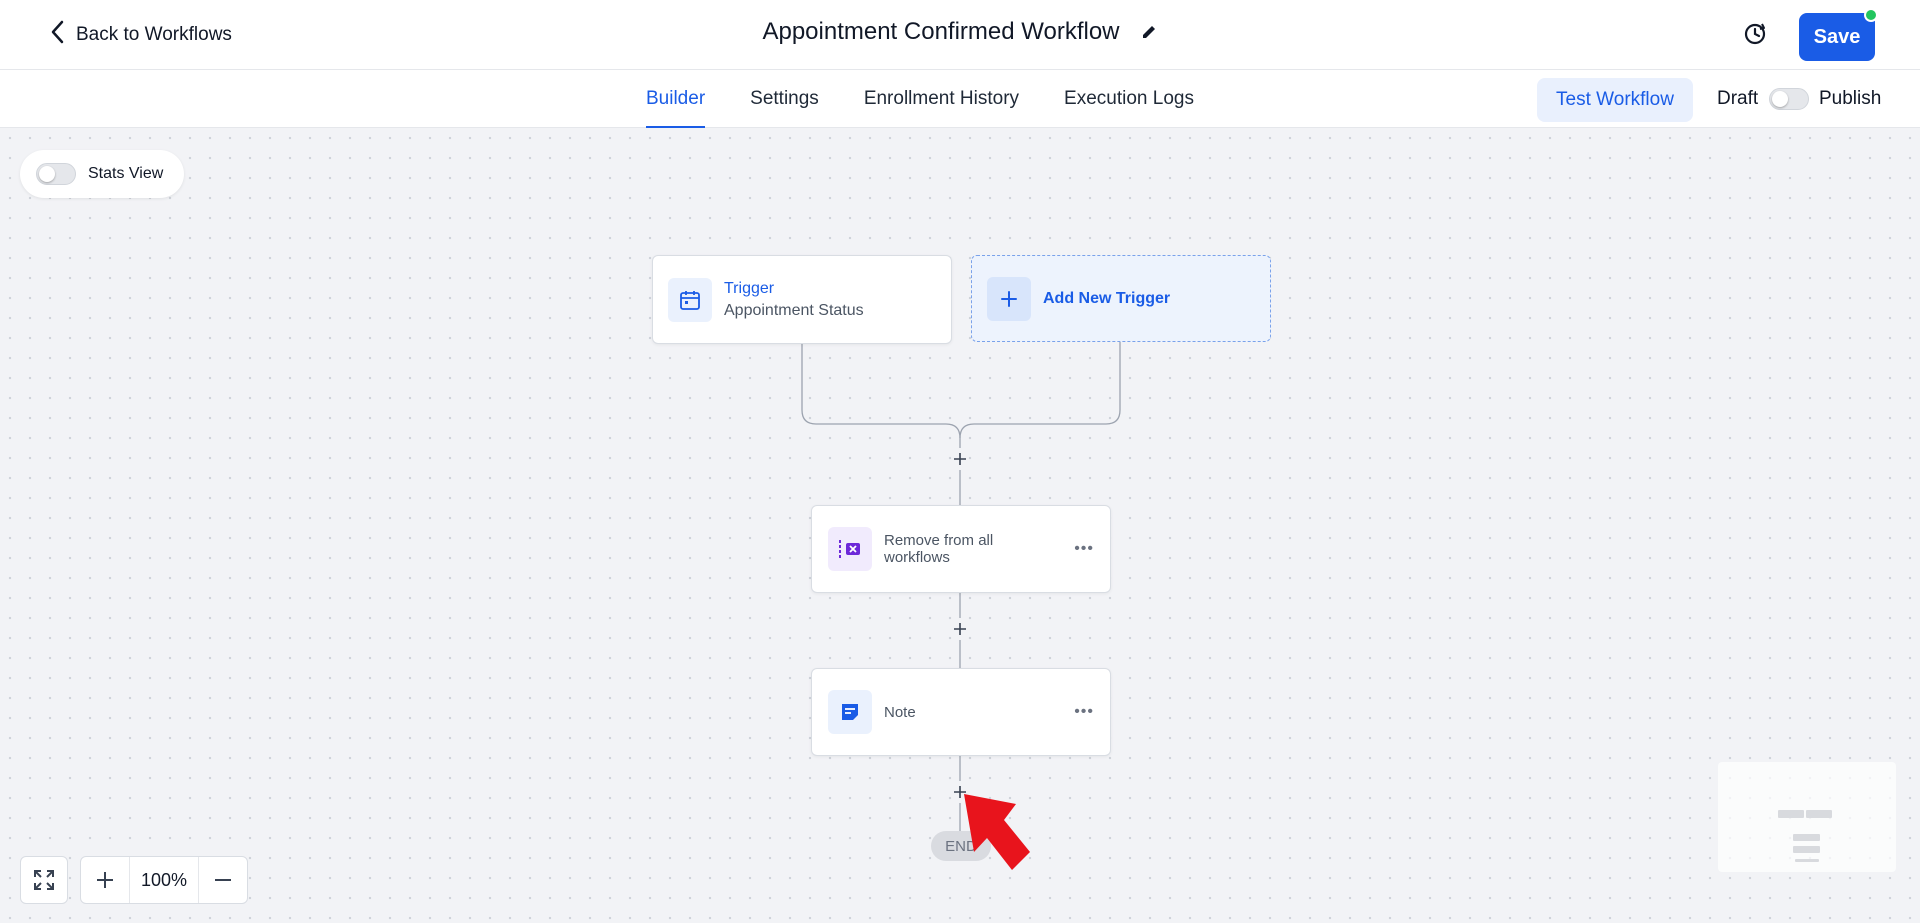 The image size is (1920, 923). I want to click on minimap, so click(1807, 817).